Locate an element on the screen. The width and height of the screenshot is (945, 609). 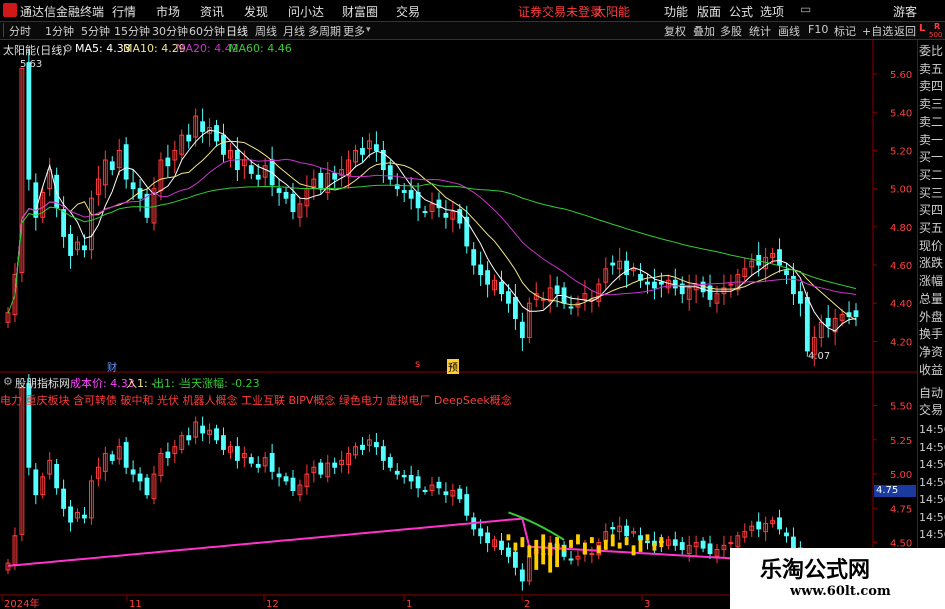
panel-l-label: L is located at coordinates (922, 28).